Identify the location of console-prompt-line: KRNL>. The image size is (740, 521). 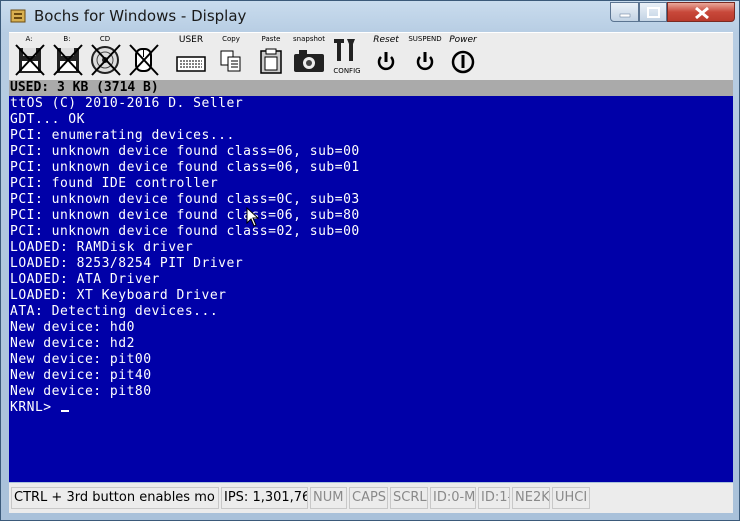
(185, 408).